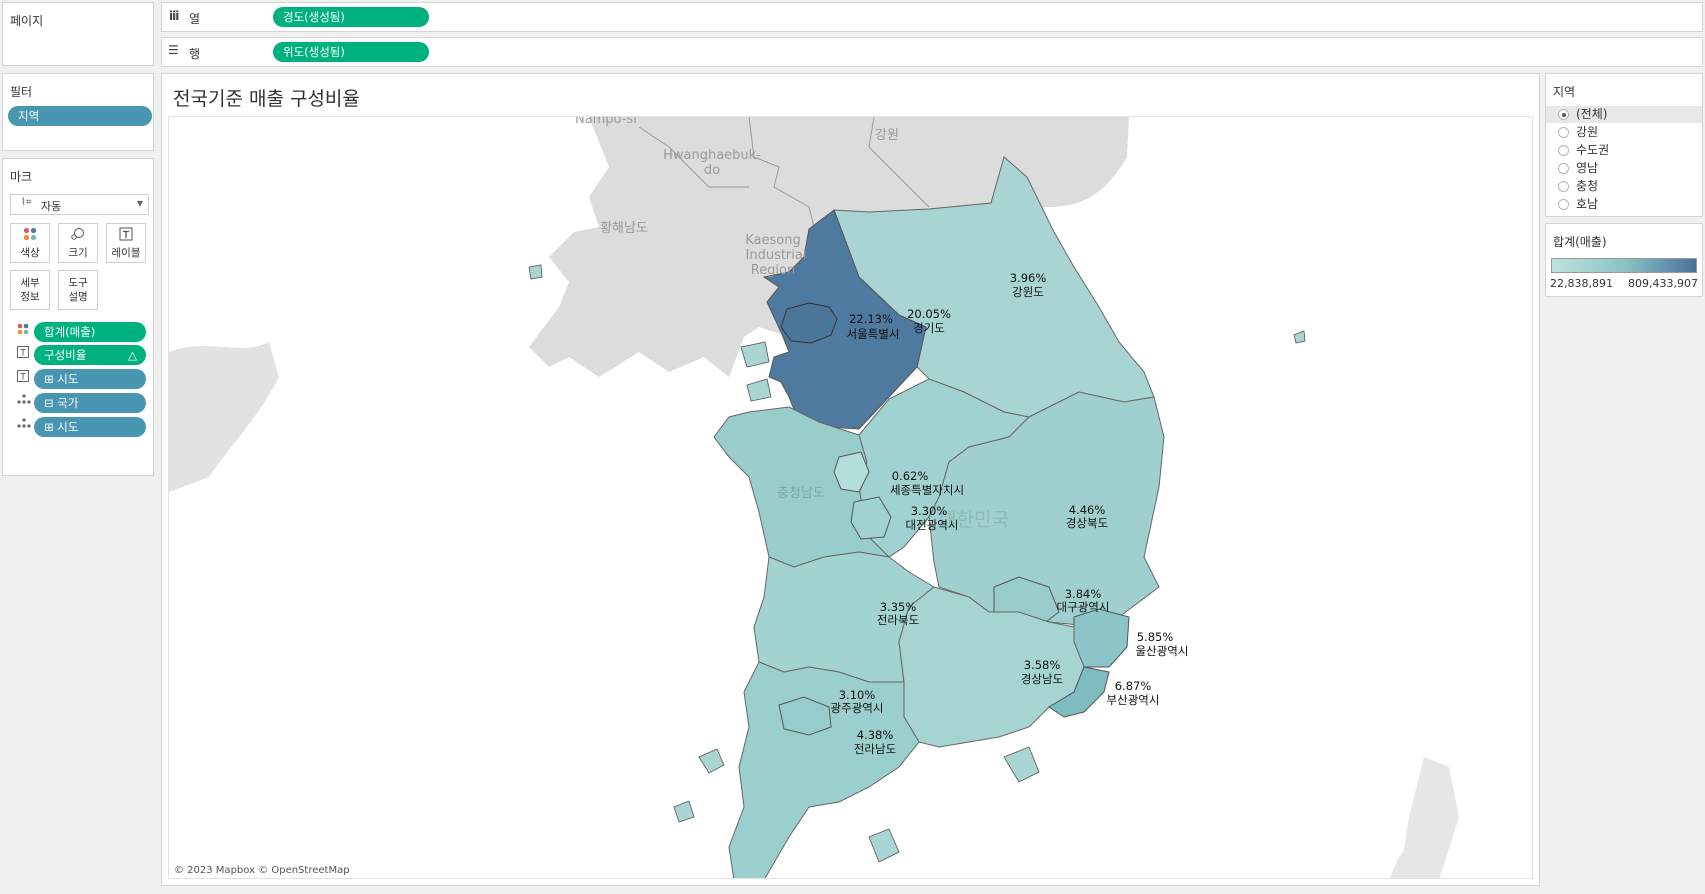  I want to click on gyeongbuk-name: 경상북도, so click(1087, 523).